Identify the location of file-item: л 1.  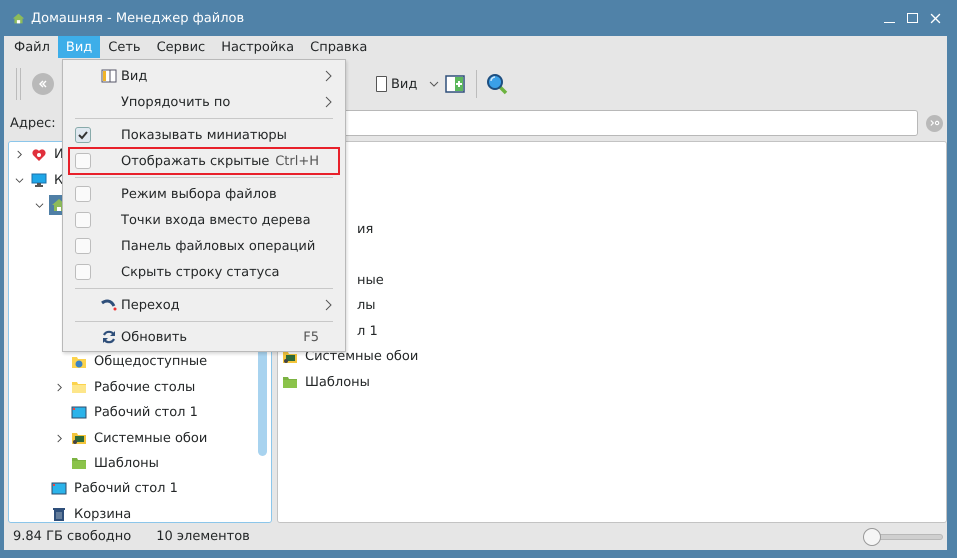
(367, 331).